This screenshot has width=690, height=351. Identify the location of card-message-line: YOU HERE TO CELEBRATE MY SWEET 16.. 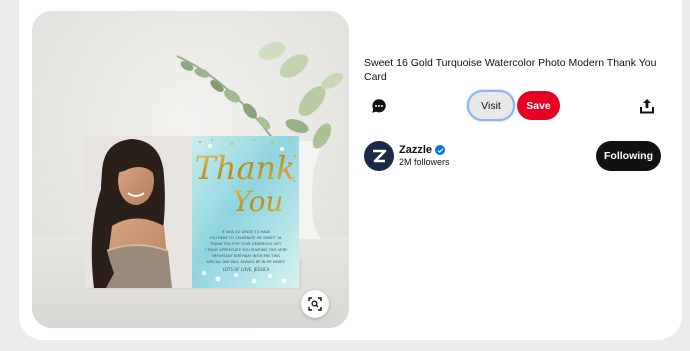
(245, 238).